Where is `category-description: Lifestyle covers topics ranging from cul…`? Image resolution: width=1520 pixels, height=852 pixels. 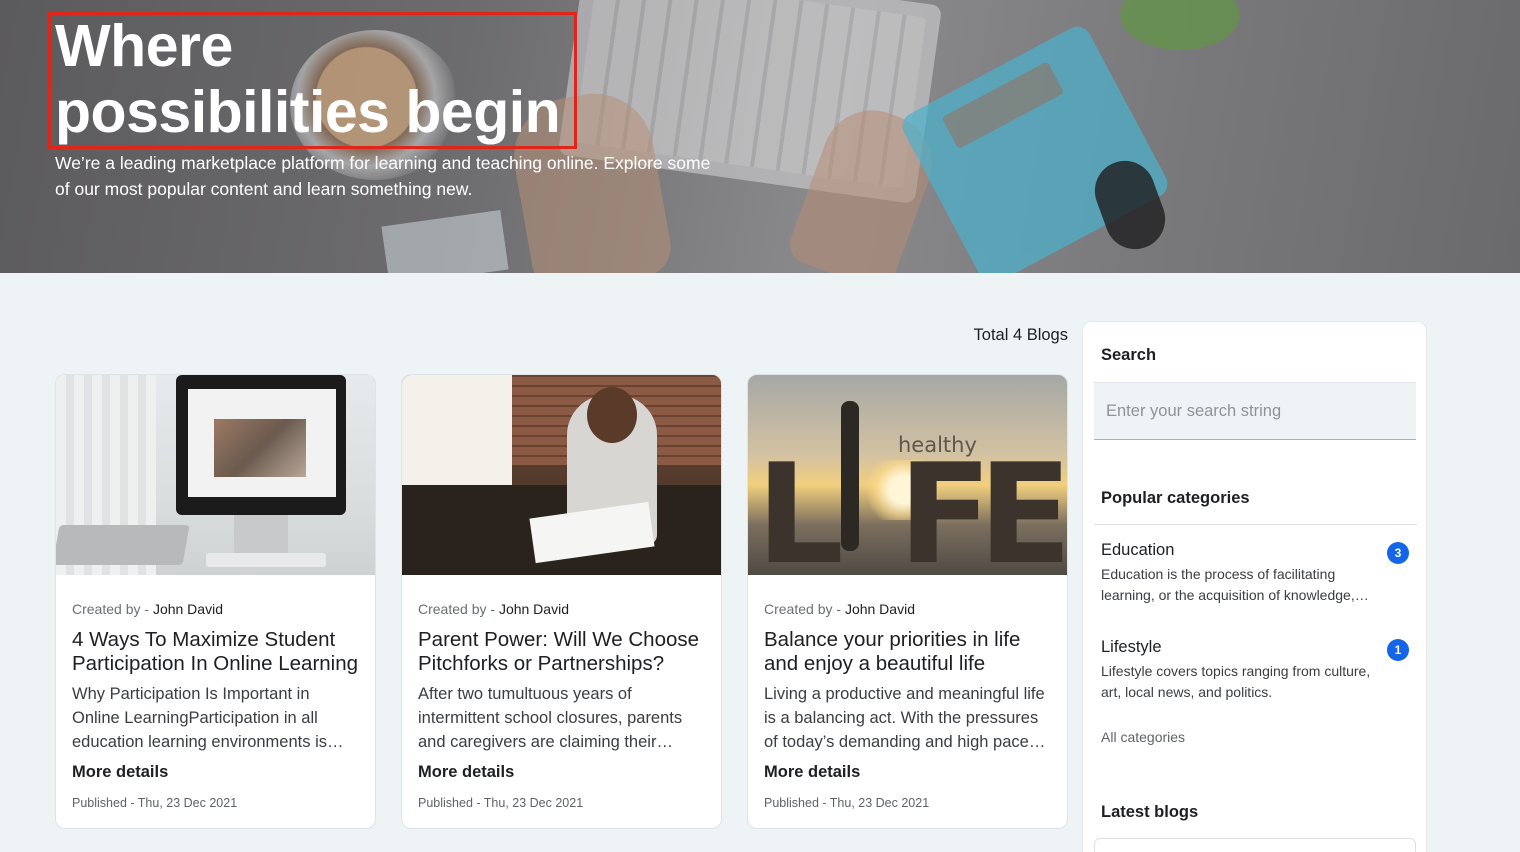
category-description: Lifestyle covers topics ranging from cul… is located at coordinates (1236, 681).